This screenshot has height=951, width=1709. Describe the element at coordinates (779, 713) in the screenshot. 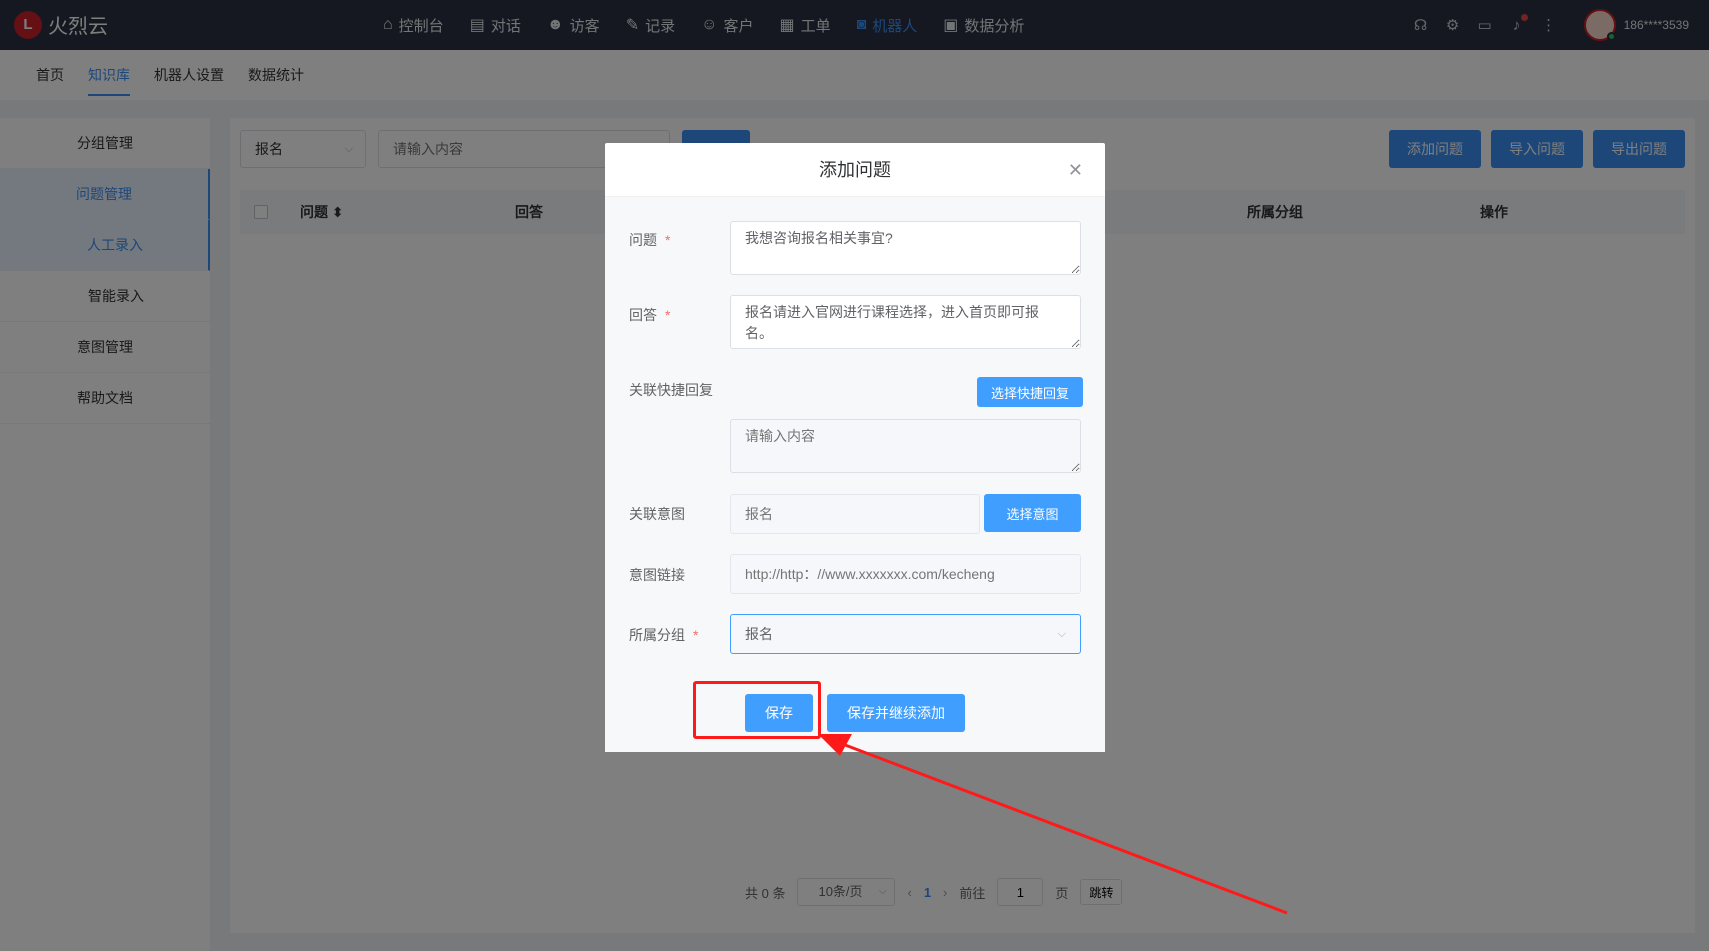

I see `save-button: 保存` at that location.